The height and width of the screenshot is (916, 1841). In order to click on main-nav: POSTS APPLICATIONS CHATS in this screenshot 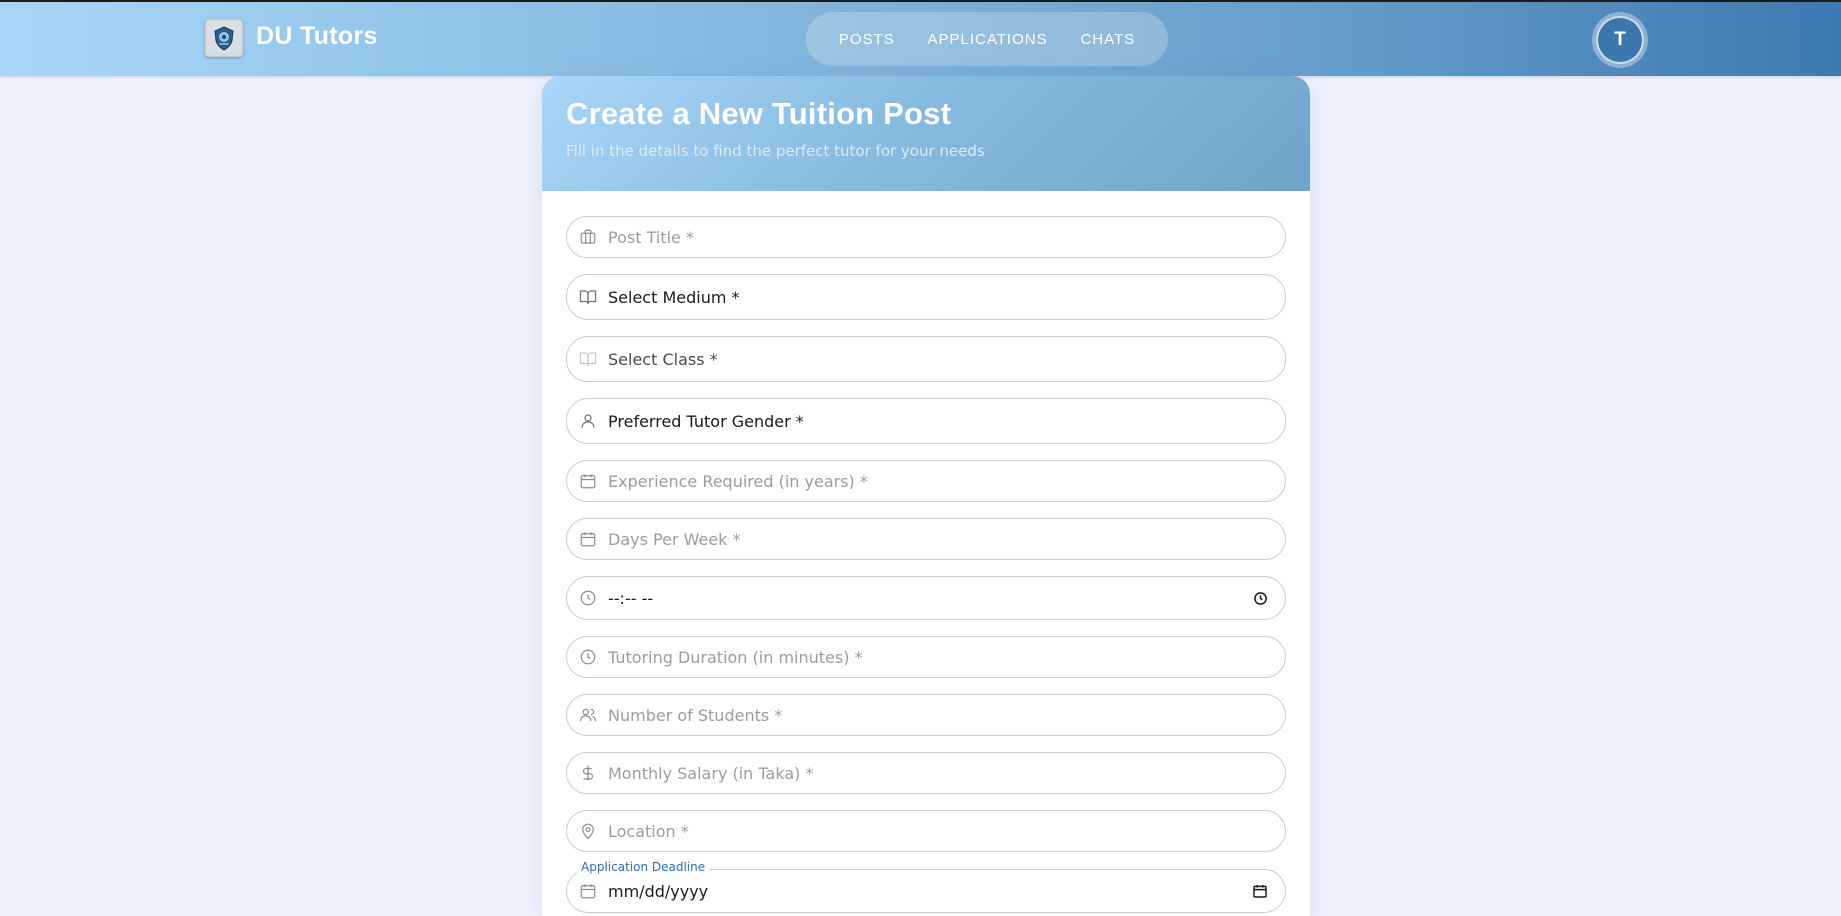, I will do `click(987, 39)`.